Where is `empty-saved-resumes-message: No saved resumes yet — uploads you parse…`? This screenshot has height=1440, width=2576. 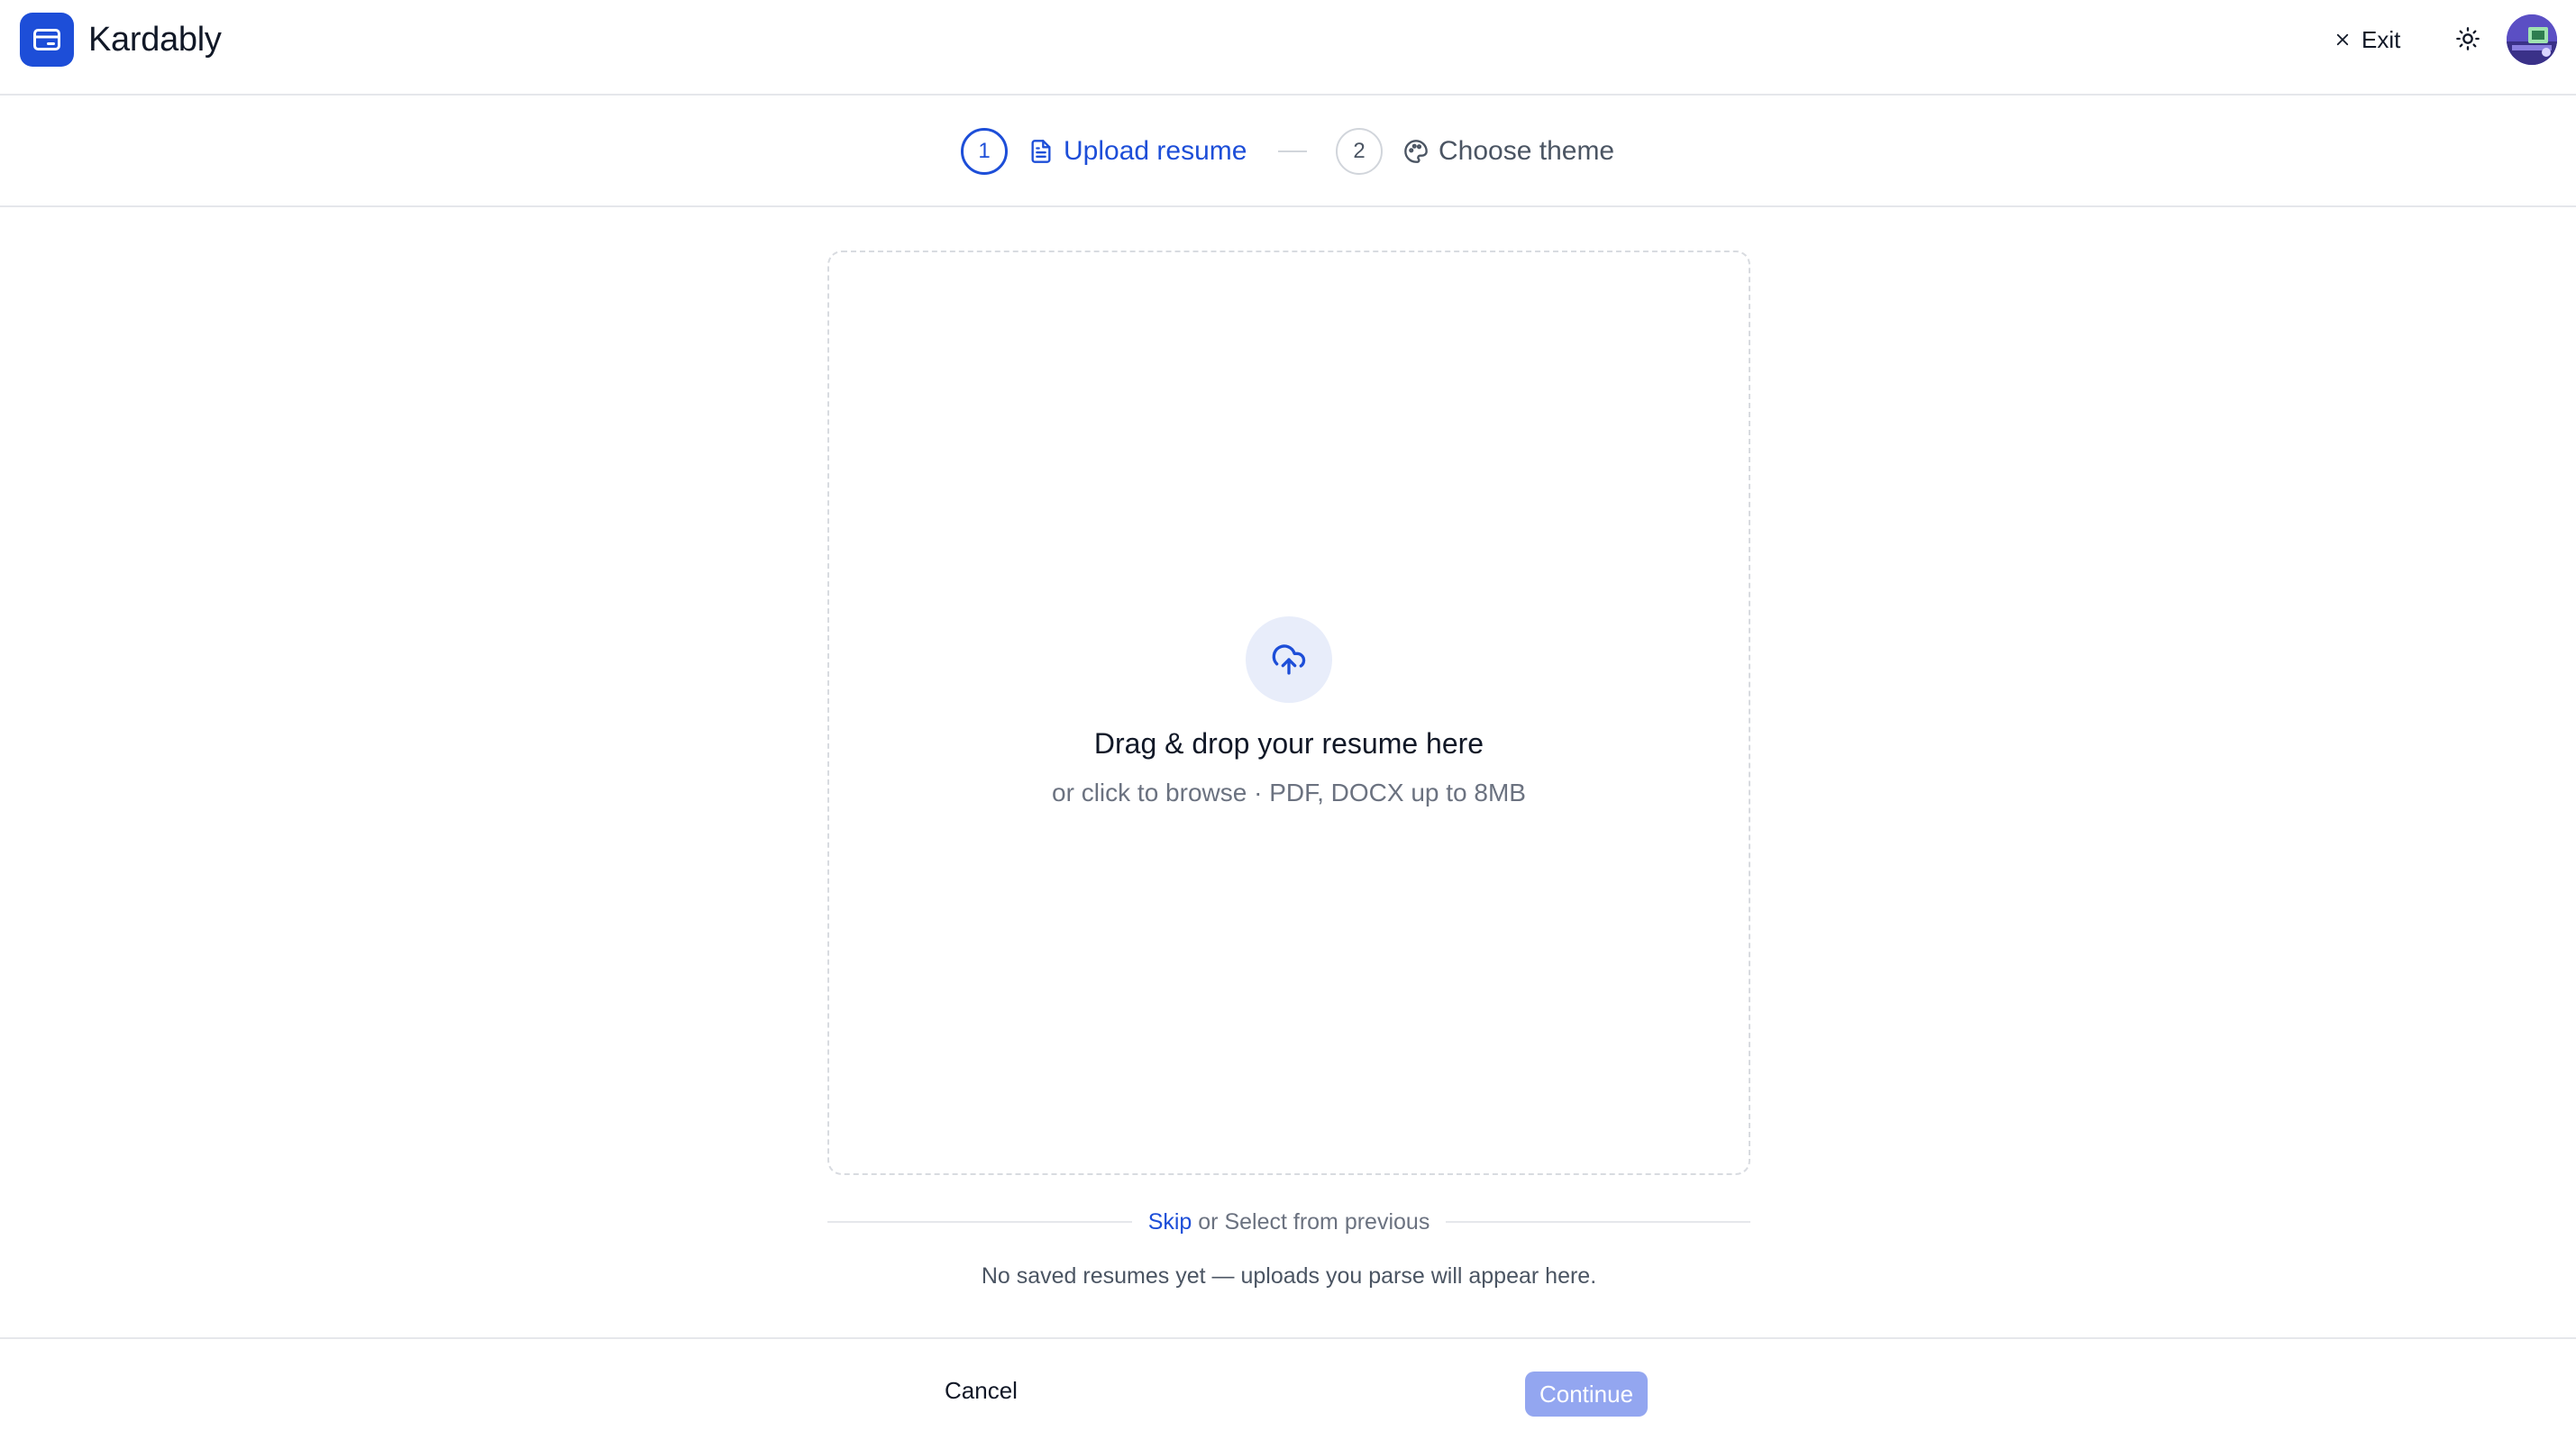 empty-saved-resumes-message: No saved resumes yet — uploads you parse… is located at coordinates (1289, 1276).